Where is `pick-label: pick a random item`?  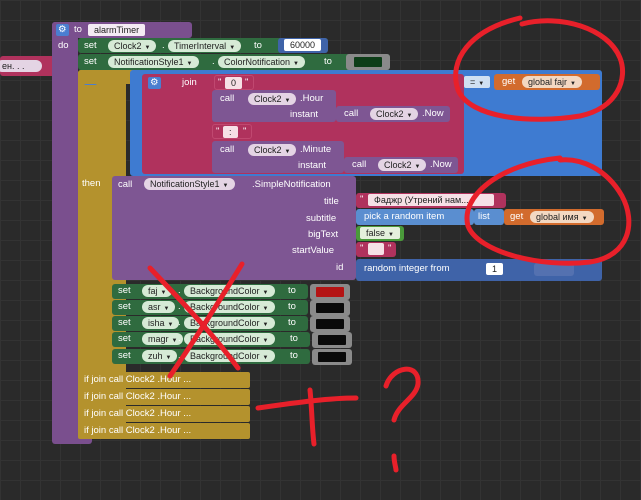 pick-label: pick a random item is located at coordinates (404, 216).